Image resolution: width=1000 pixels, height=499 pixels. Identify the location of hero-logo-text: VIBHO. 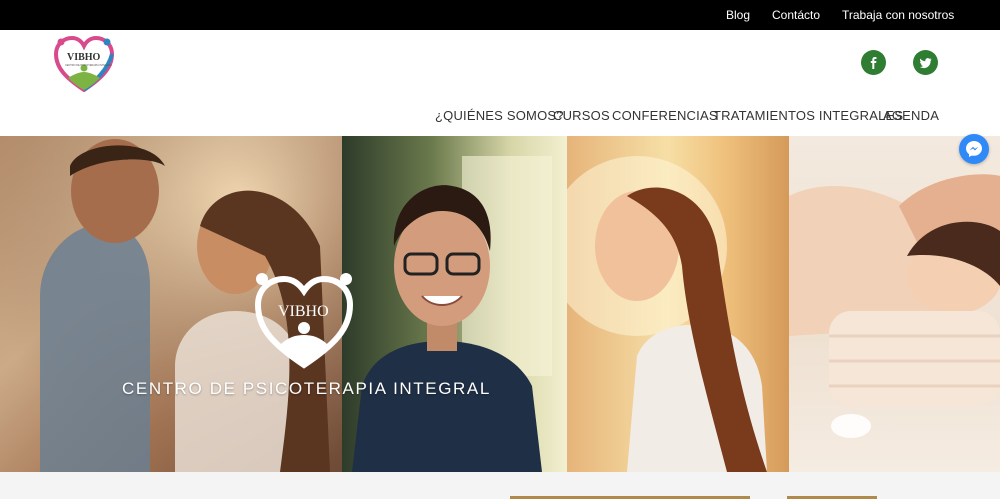
(303, 311).